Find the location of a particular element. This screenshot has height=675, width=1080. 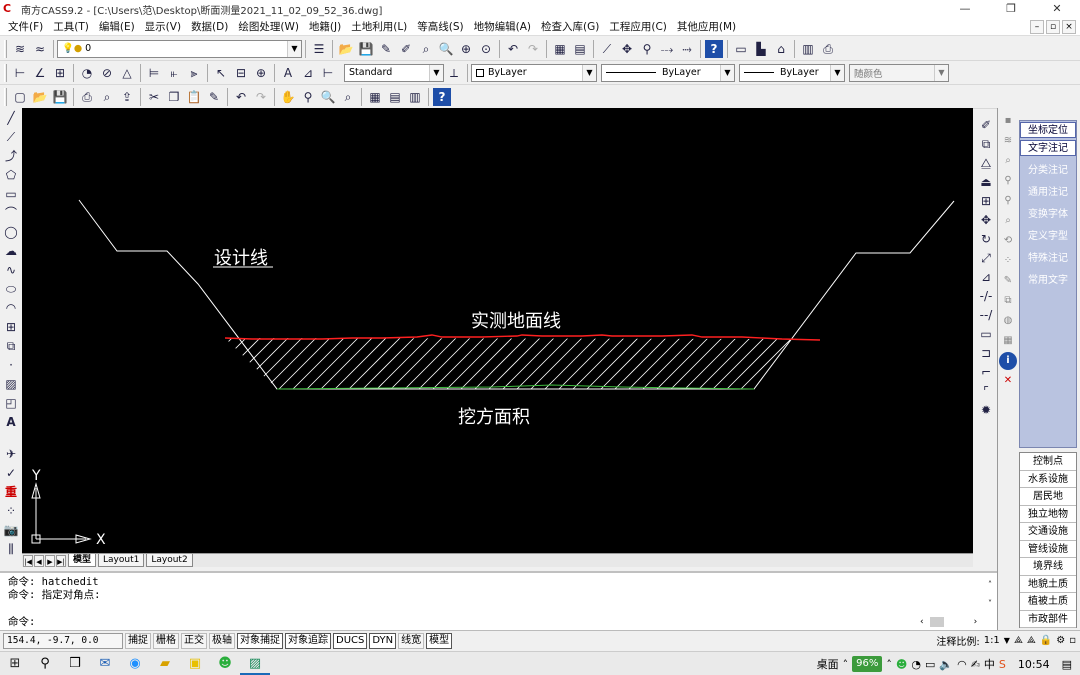

print-preview-icon: ⌕ is located at coordinates (107, 97).